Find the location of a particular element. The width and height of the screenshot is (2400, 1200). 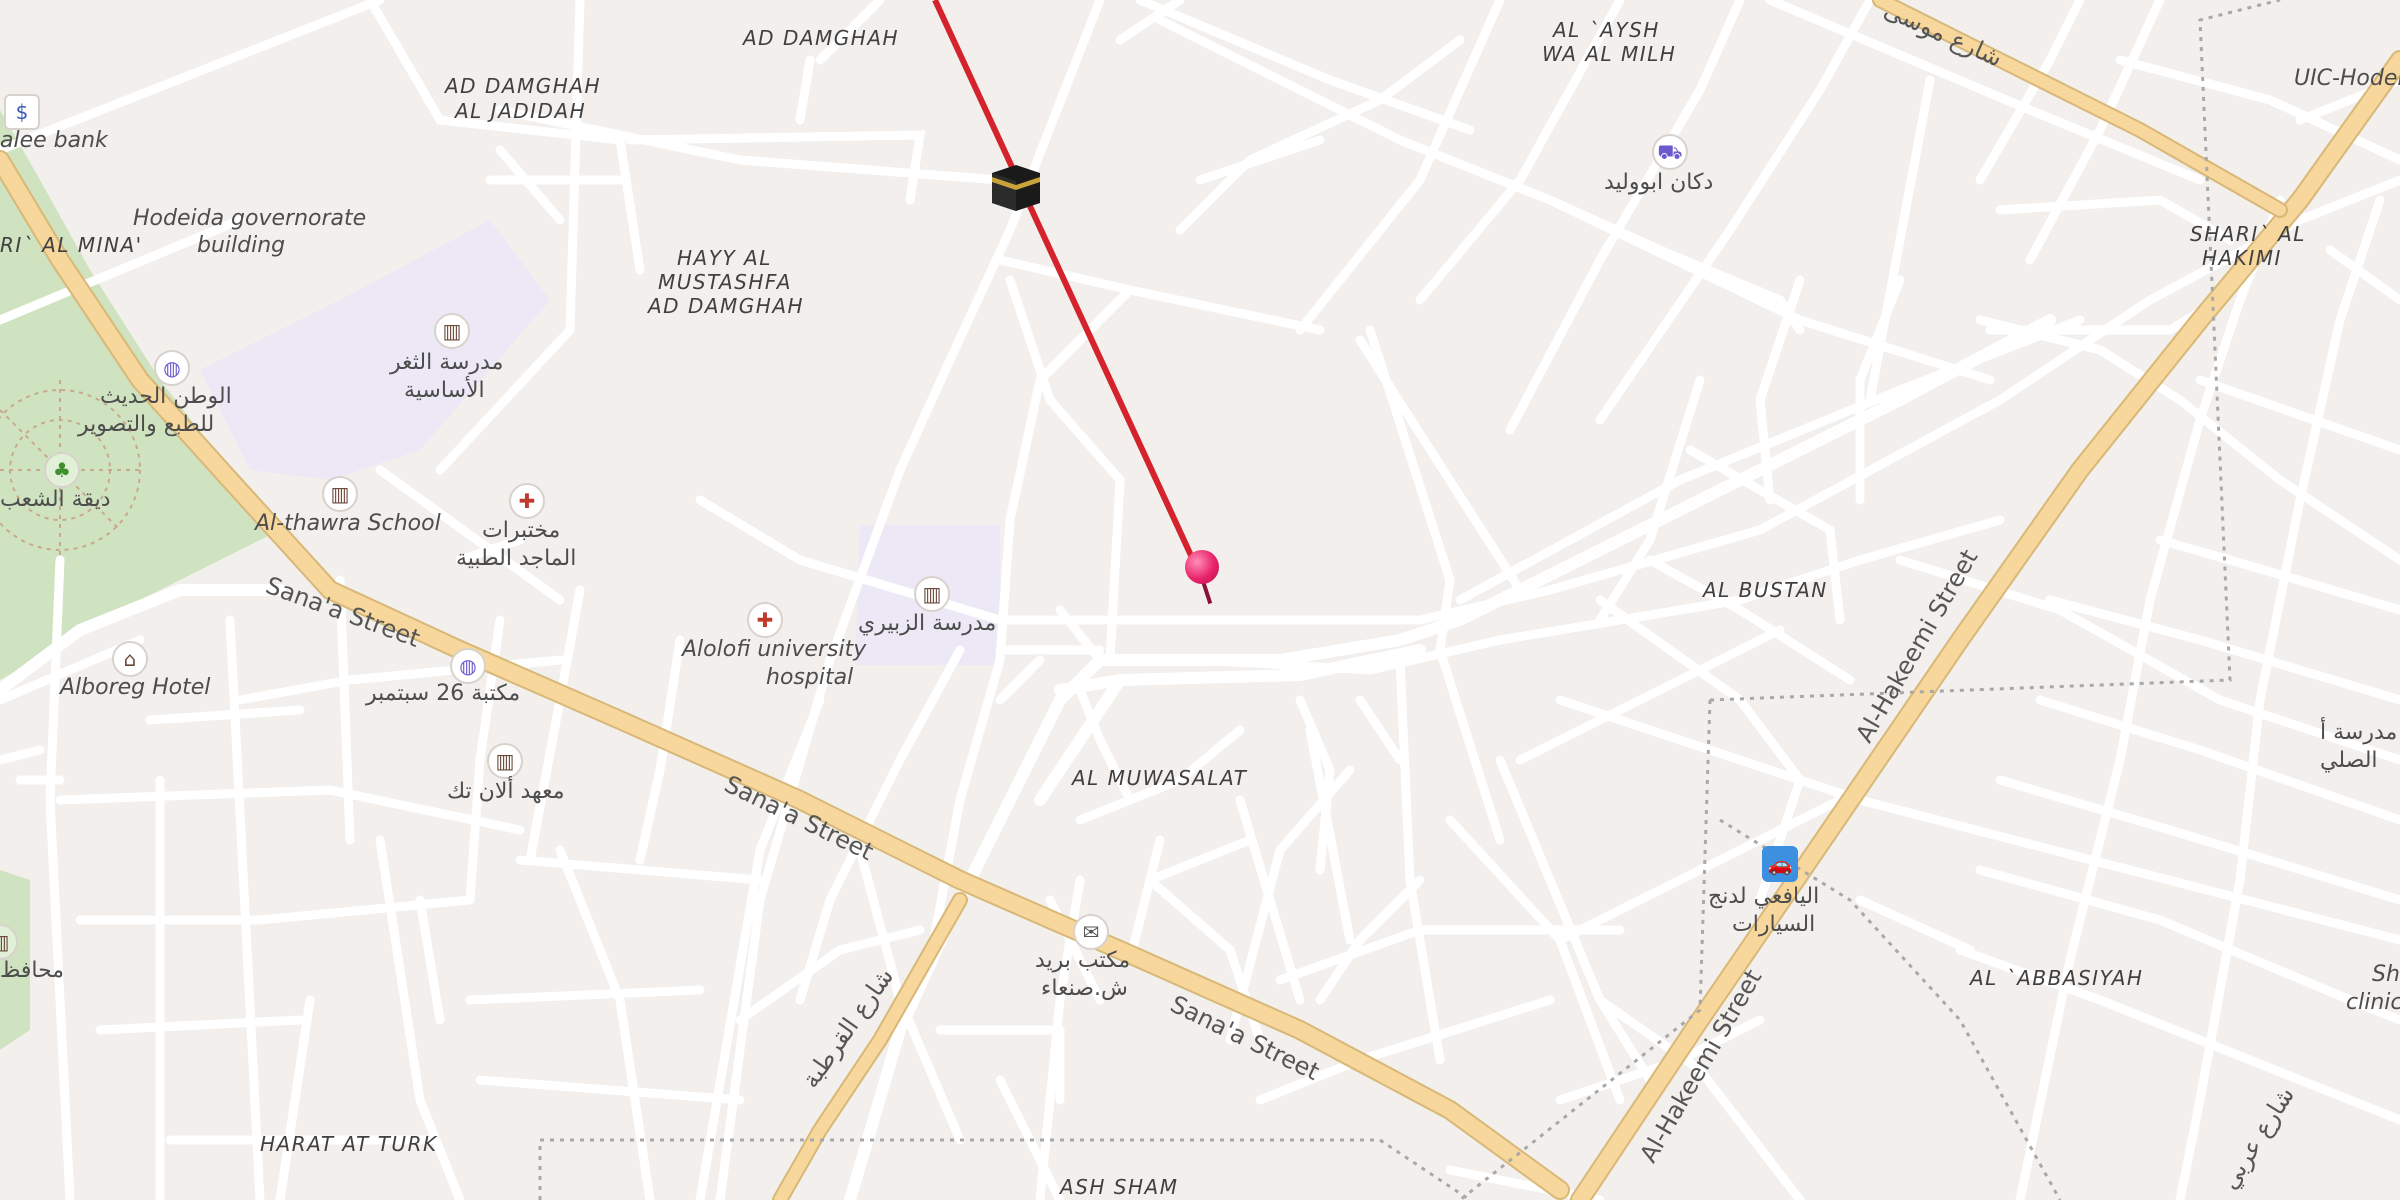

poi-label: مختبرات is located at coordinates (521, 530).